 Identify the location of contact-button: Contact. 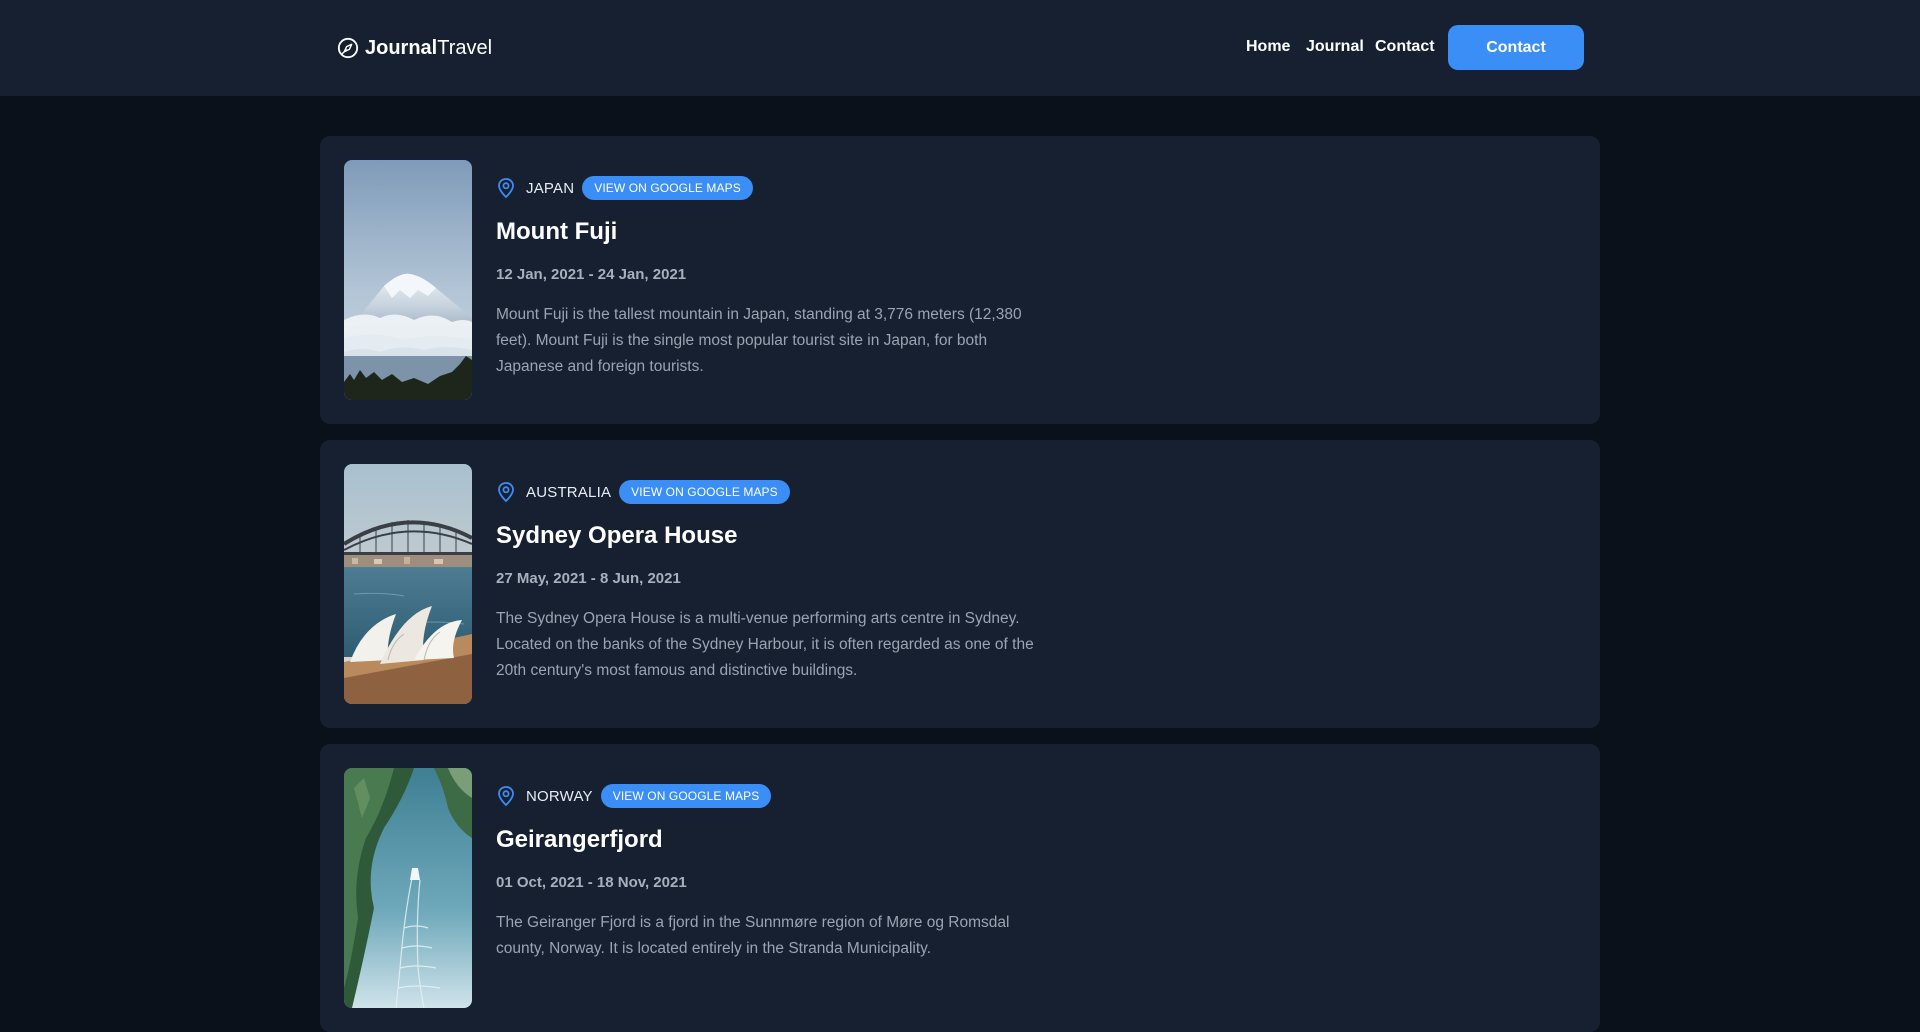
(1516, 47).